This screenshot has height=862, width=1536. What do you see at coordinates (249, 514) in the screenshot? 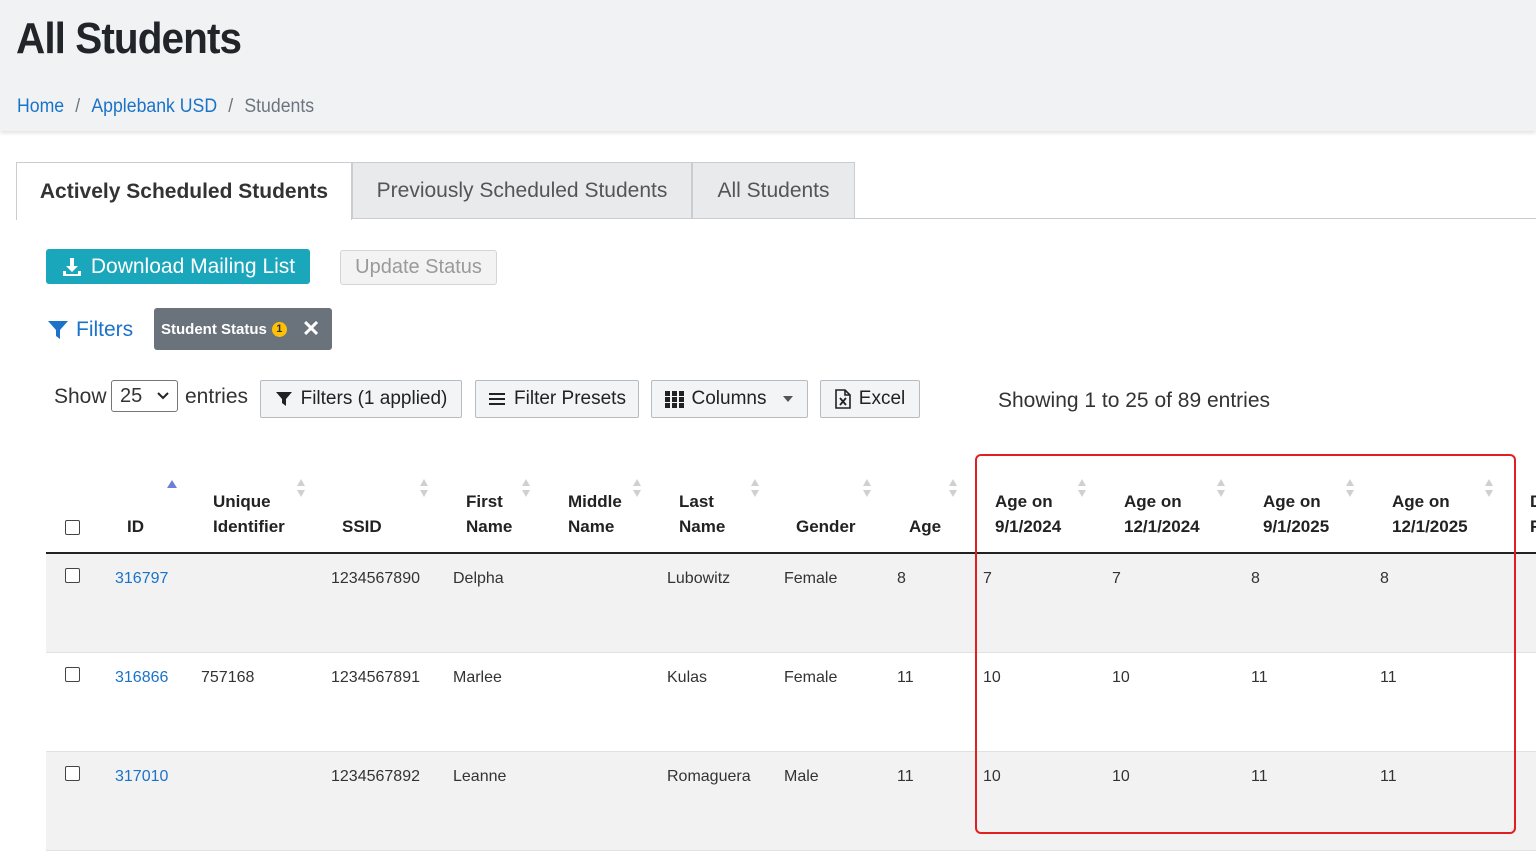
I see `column-header-uid: Unique Identifier` at bounding box center [249, 514].